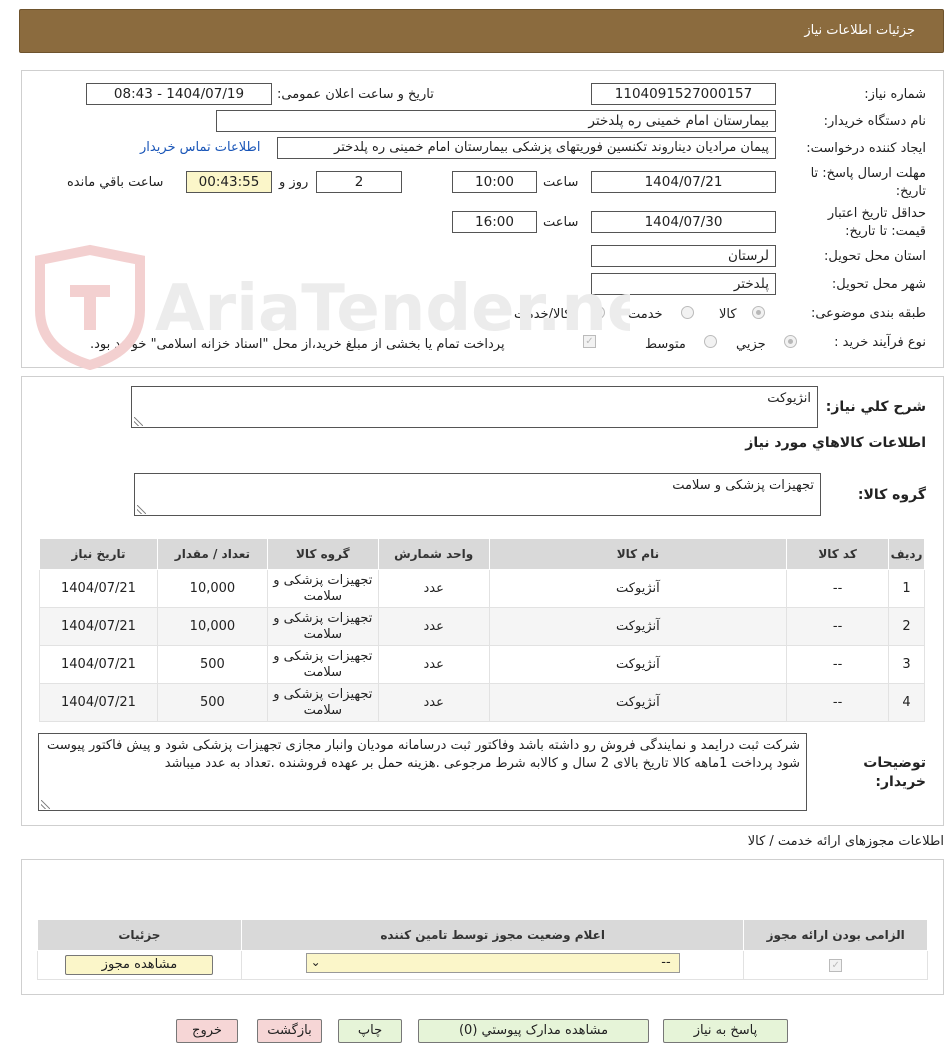 The image size is (944, 1063). I want to click on validity-label-2: قیمت: تا تاریخ:, so click(885, 231).